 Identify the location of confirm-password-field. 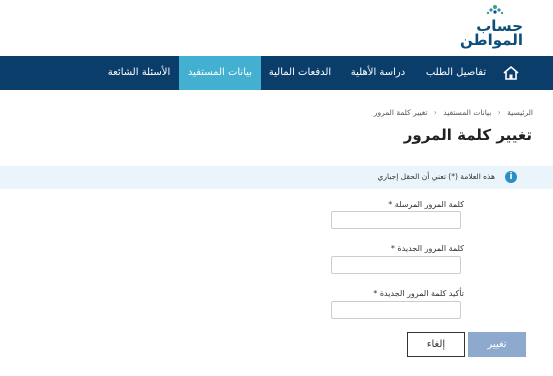
(396, 310).